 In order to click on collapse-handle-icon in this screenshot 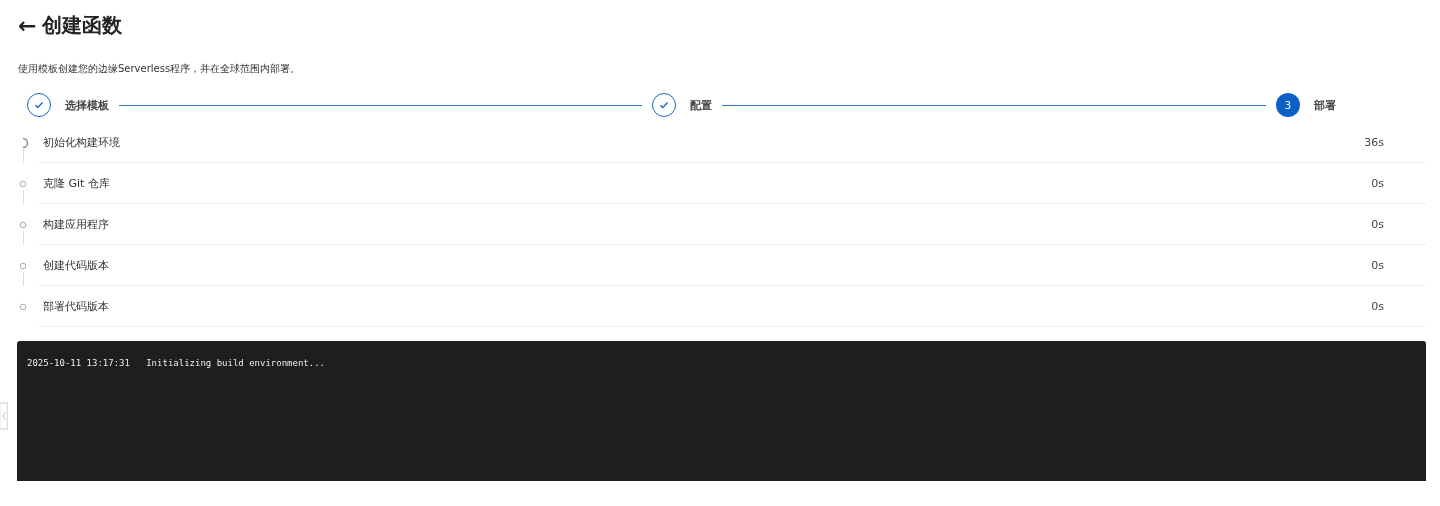, I will do `click(4, 416)`.